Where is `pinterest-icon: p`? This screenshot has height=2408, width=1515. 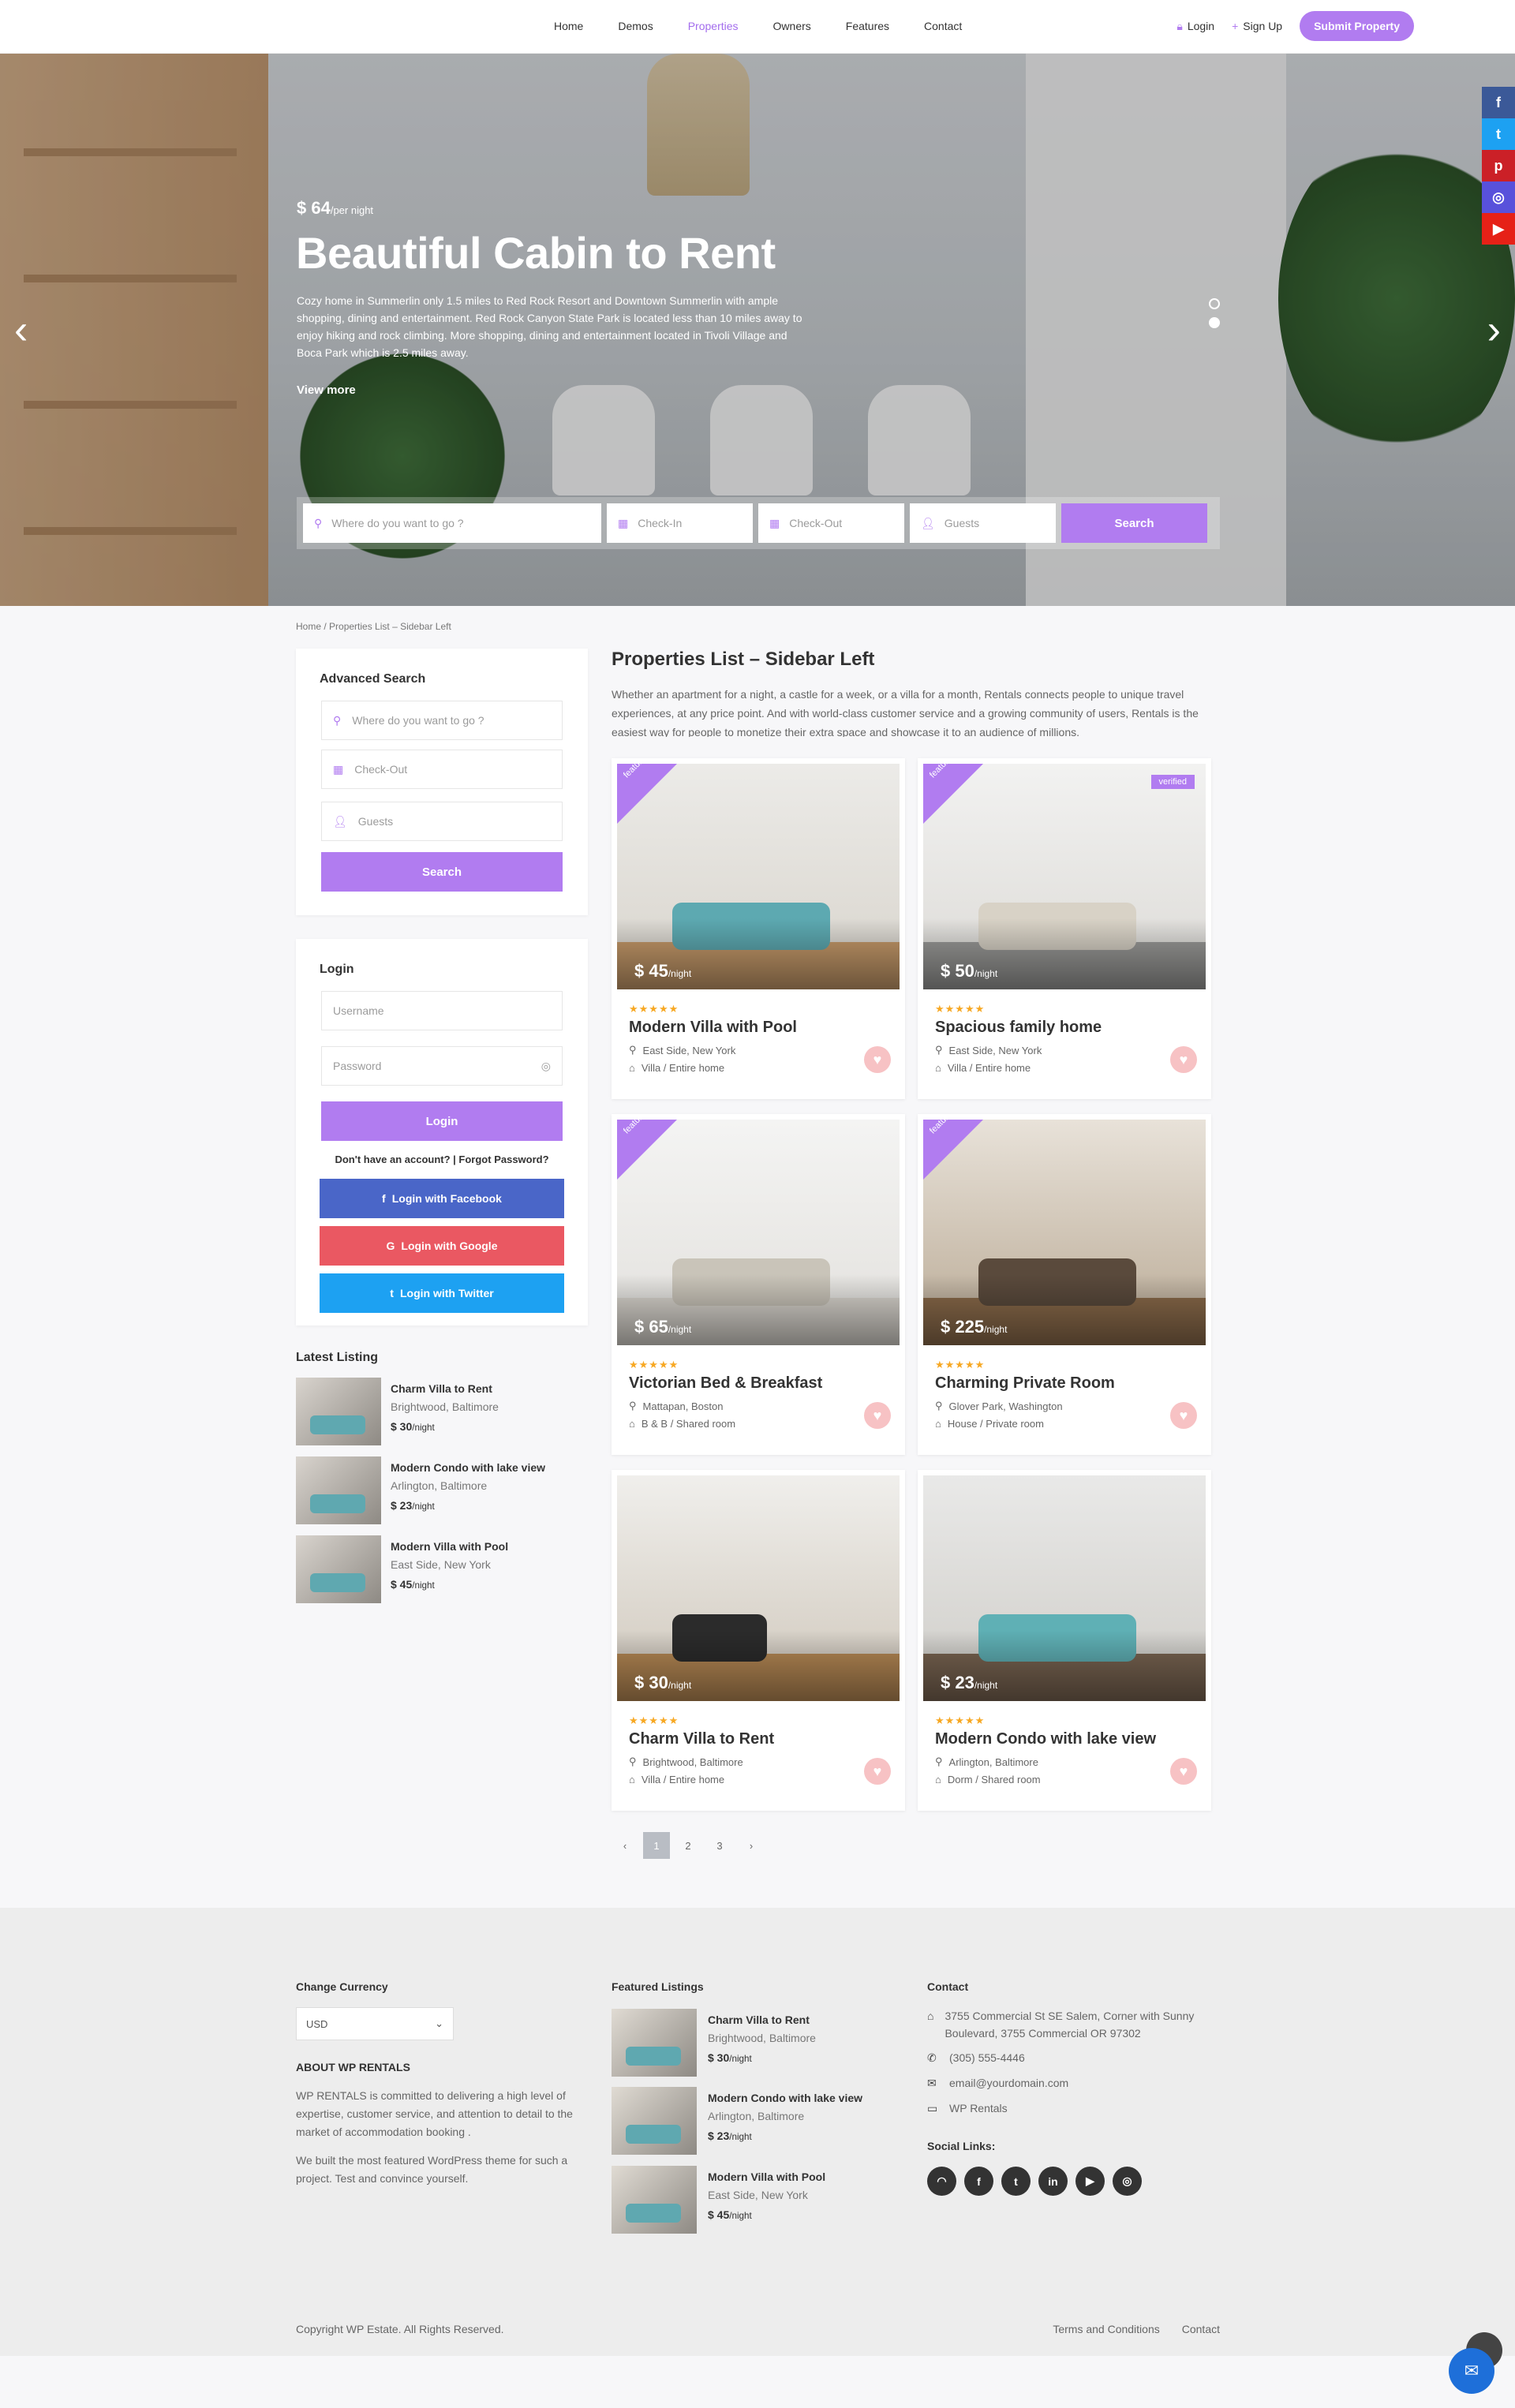 pinterest-icon: p is located at coordinates (1498, 165).